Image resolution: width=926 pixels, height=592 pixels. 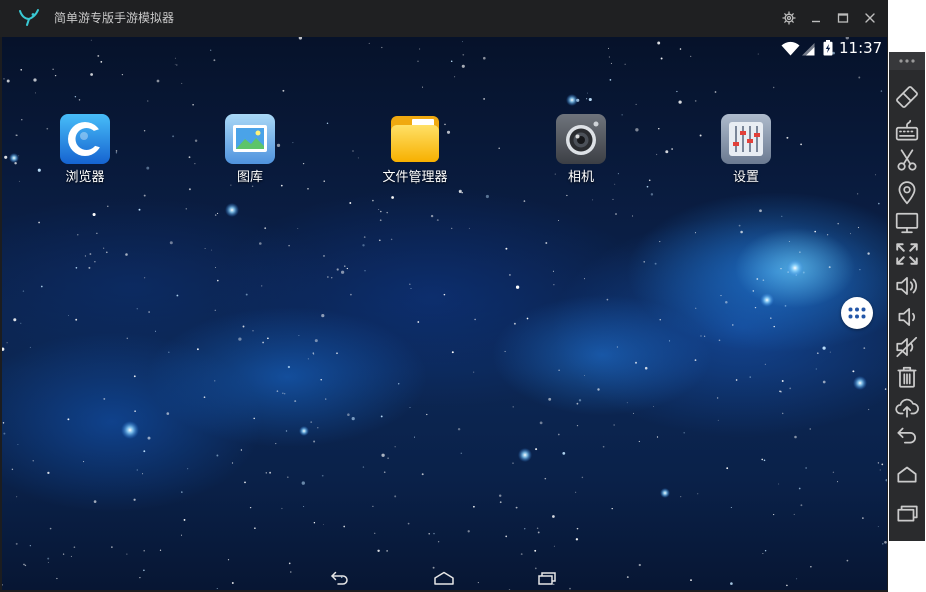 I want to click on minimize-button, so click(x=816, y=18).